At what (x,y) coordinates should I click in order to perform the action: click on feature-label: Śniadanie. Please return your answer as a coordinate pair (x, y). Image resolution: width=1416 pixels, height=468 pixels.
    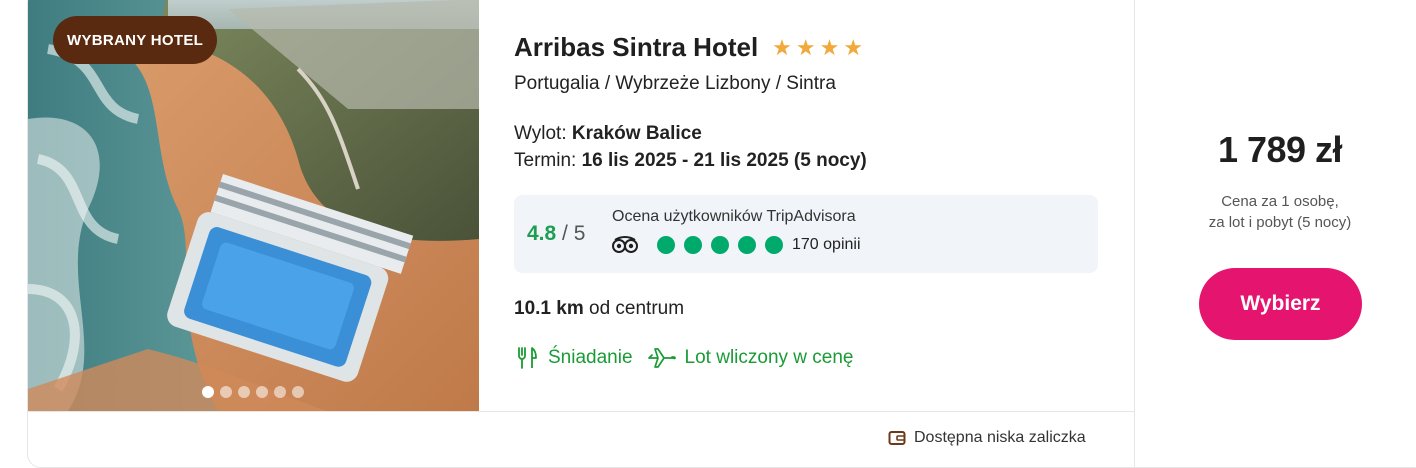
    Looking at the image, I should click on (590, 357).